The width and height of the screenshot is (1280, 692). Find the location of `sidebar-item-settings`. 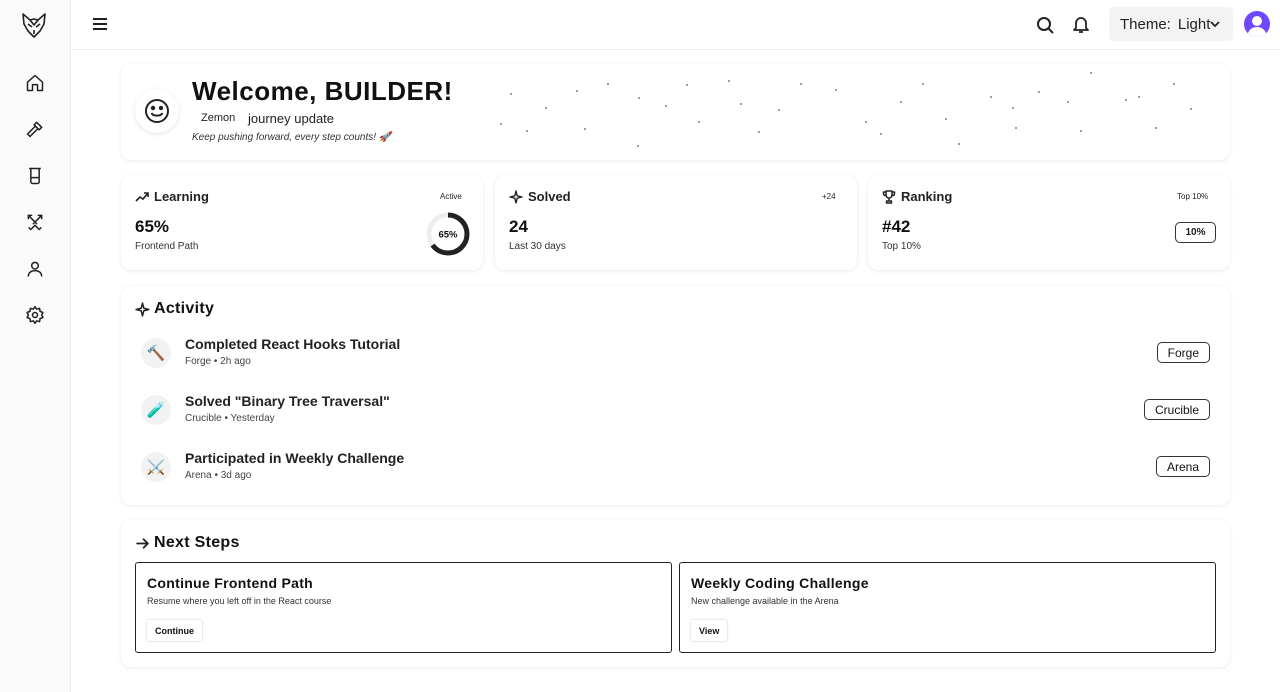

sidebar-item-settings is located at coordinates (35, 315).